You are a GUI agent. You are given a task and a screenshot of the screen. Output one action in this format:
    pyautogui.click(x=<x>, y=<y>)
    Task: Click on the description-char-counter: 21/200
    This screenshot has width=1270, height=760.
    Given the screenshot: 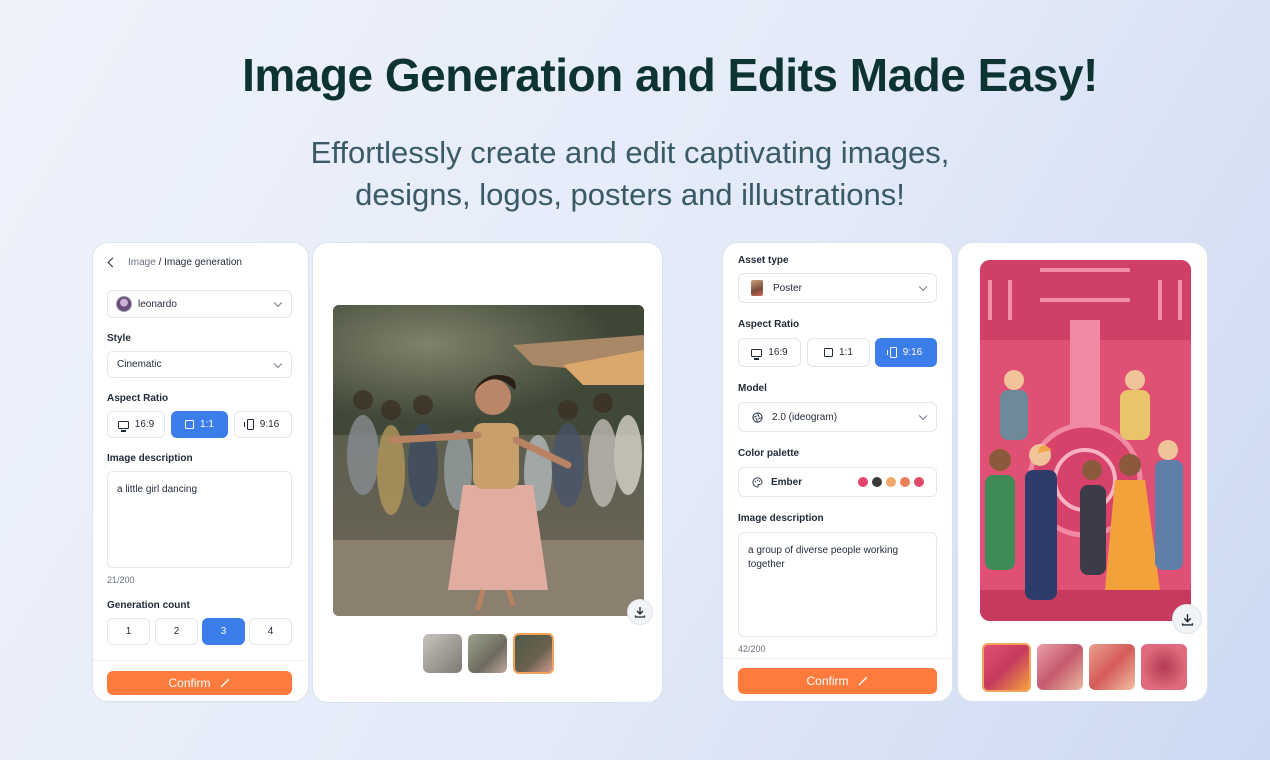 What is the action you would take?
    pyautogui.click(x=121, y=580)
    